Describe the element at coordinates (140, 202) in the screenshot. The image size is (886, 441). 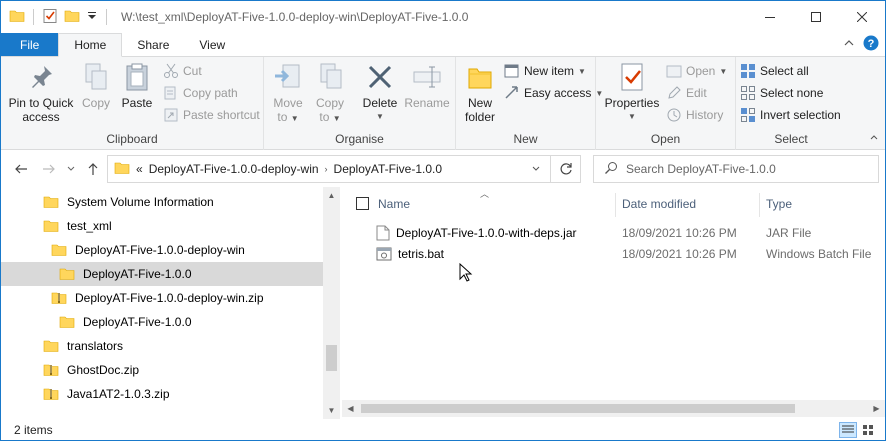
I see `tree-item-label: System Volume Information` at that location.